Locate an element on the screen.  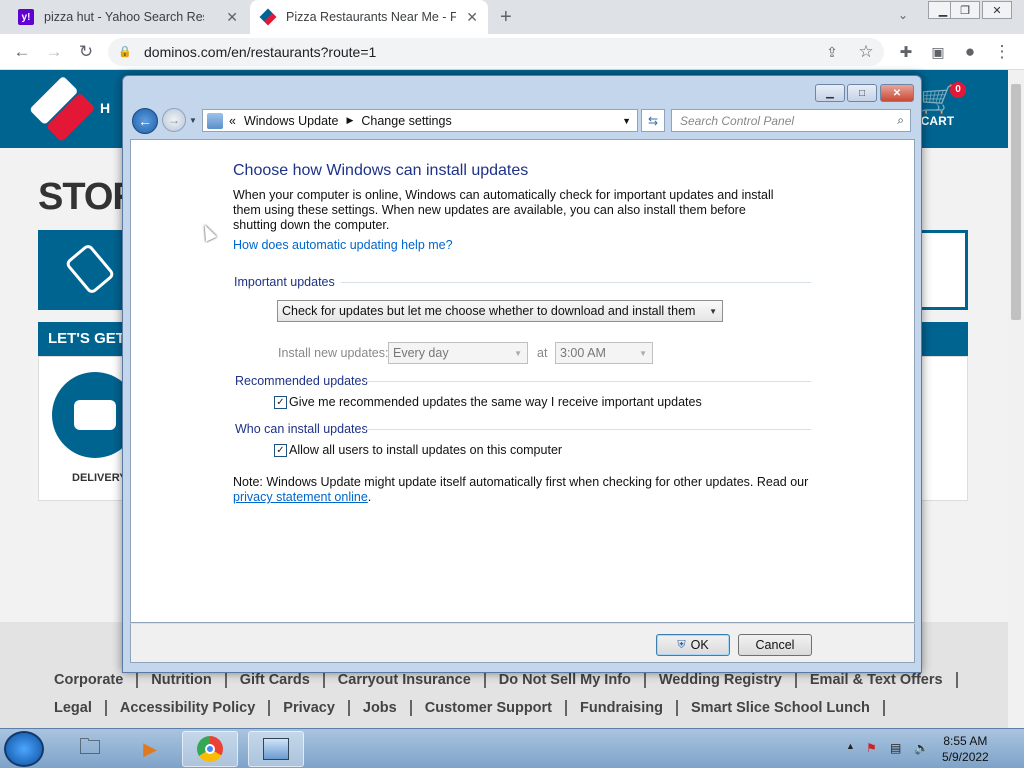
footer-link: Nutrition is located at coordinates (182, 680).